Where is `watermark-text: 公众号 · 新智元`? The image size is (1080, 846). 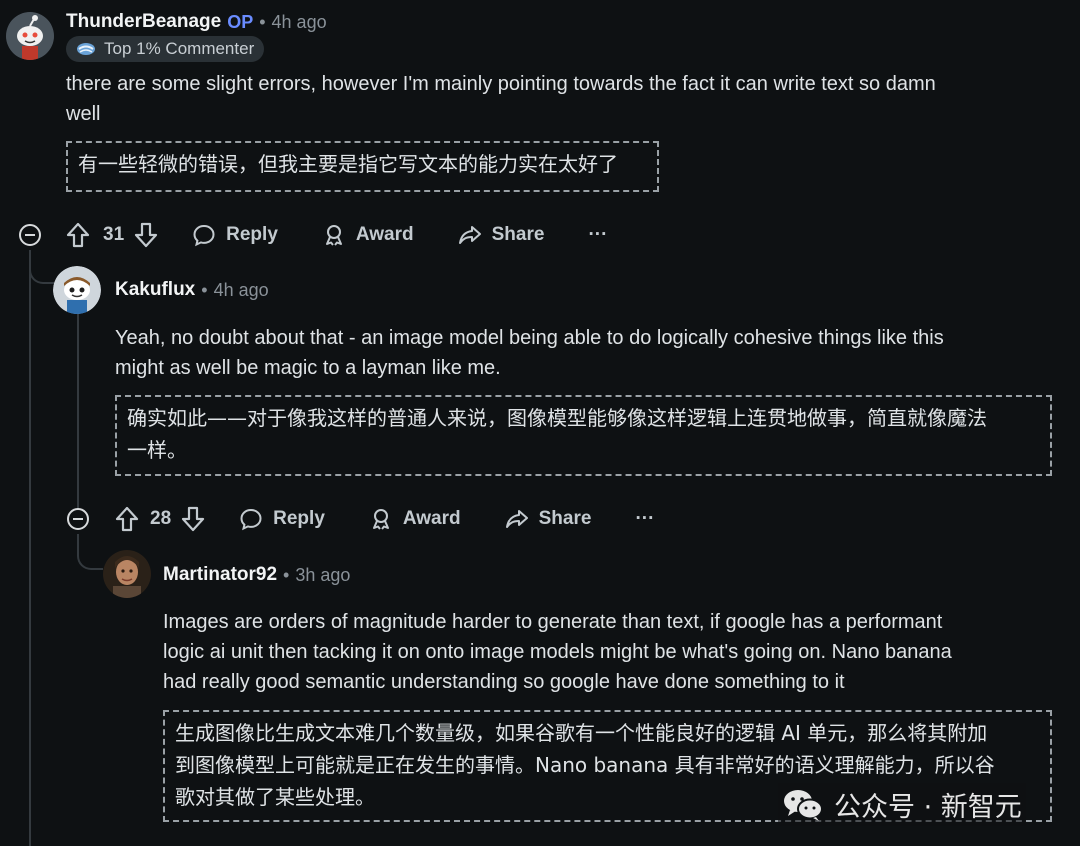
watermark-text: 公众号 · 新智元 is located at coordinates (928, 807).